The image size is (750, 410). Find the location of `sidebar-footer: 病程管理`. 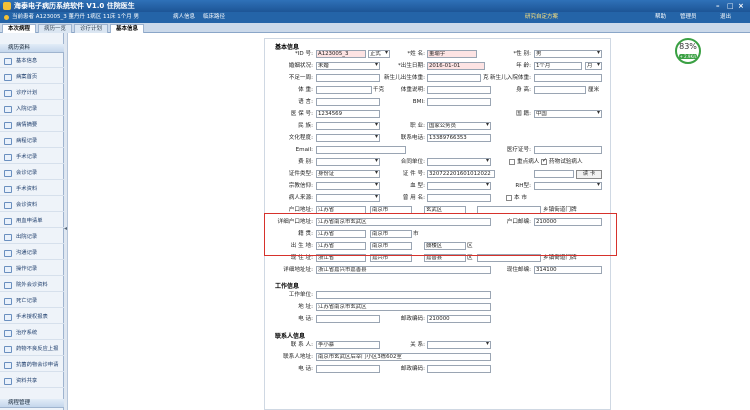

sidebar-footer: 病程管理 is located at coordinates (32, 403).